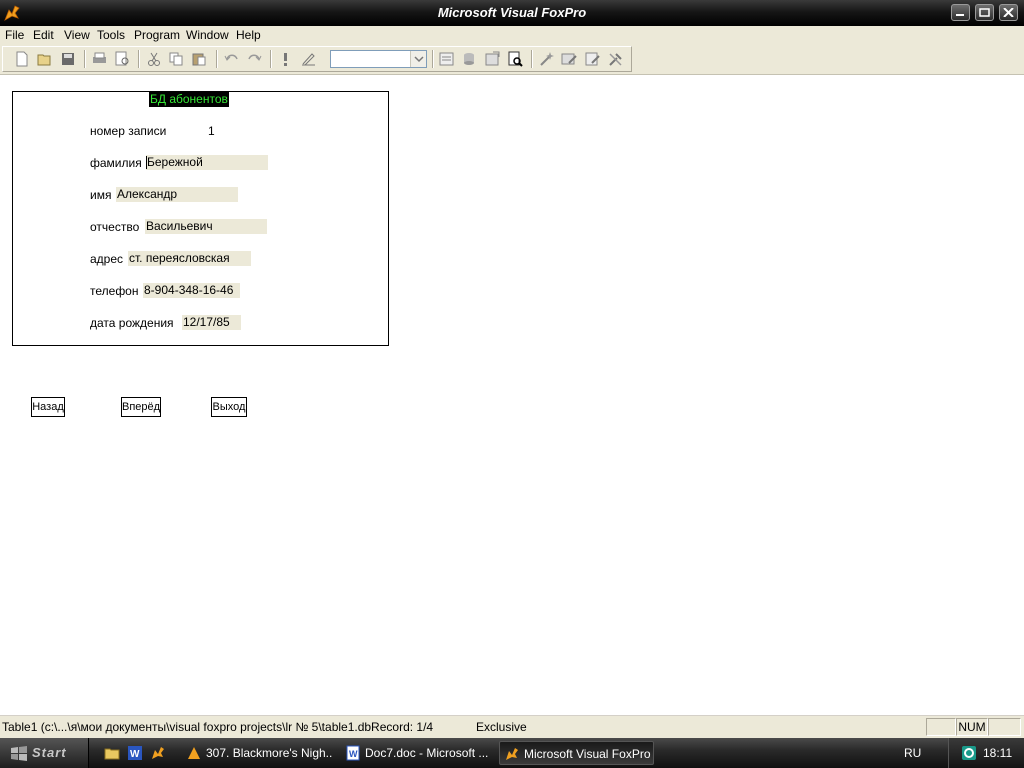  Describe the element at coordinates (378, 59) in the screenshot. I see `toolbar-combo` at that location.